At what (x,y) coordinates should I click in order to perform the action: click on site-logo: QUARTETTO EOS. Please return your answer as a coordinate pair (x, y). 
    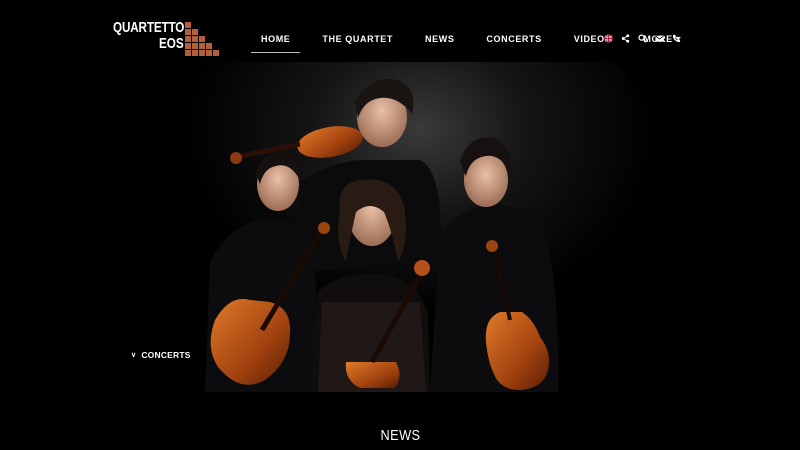
    Looking at the image, I should click on (168, 40).